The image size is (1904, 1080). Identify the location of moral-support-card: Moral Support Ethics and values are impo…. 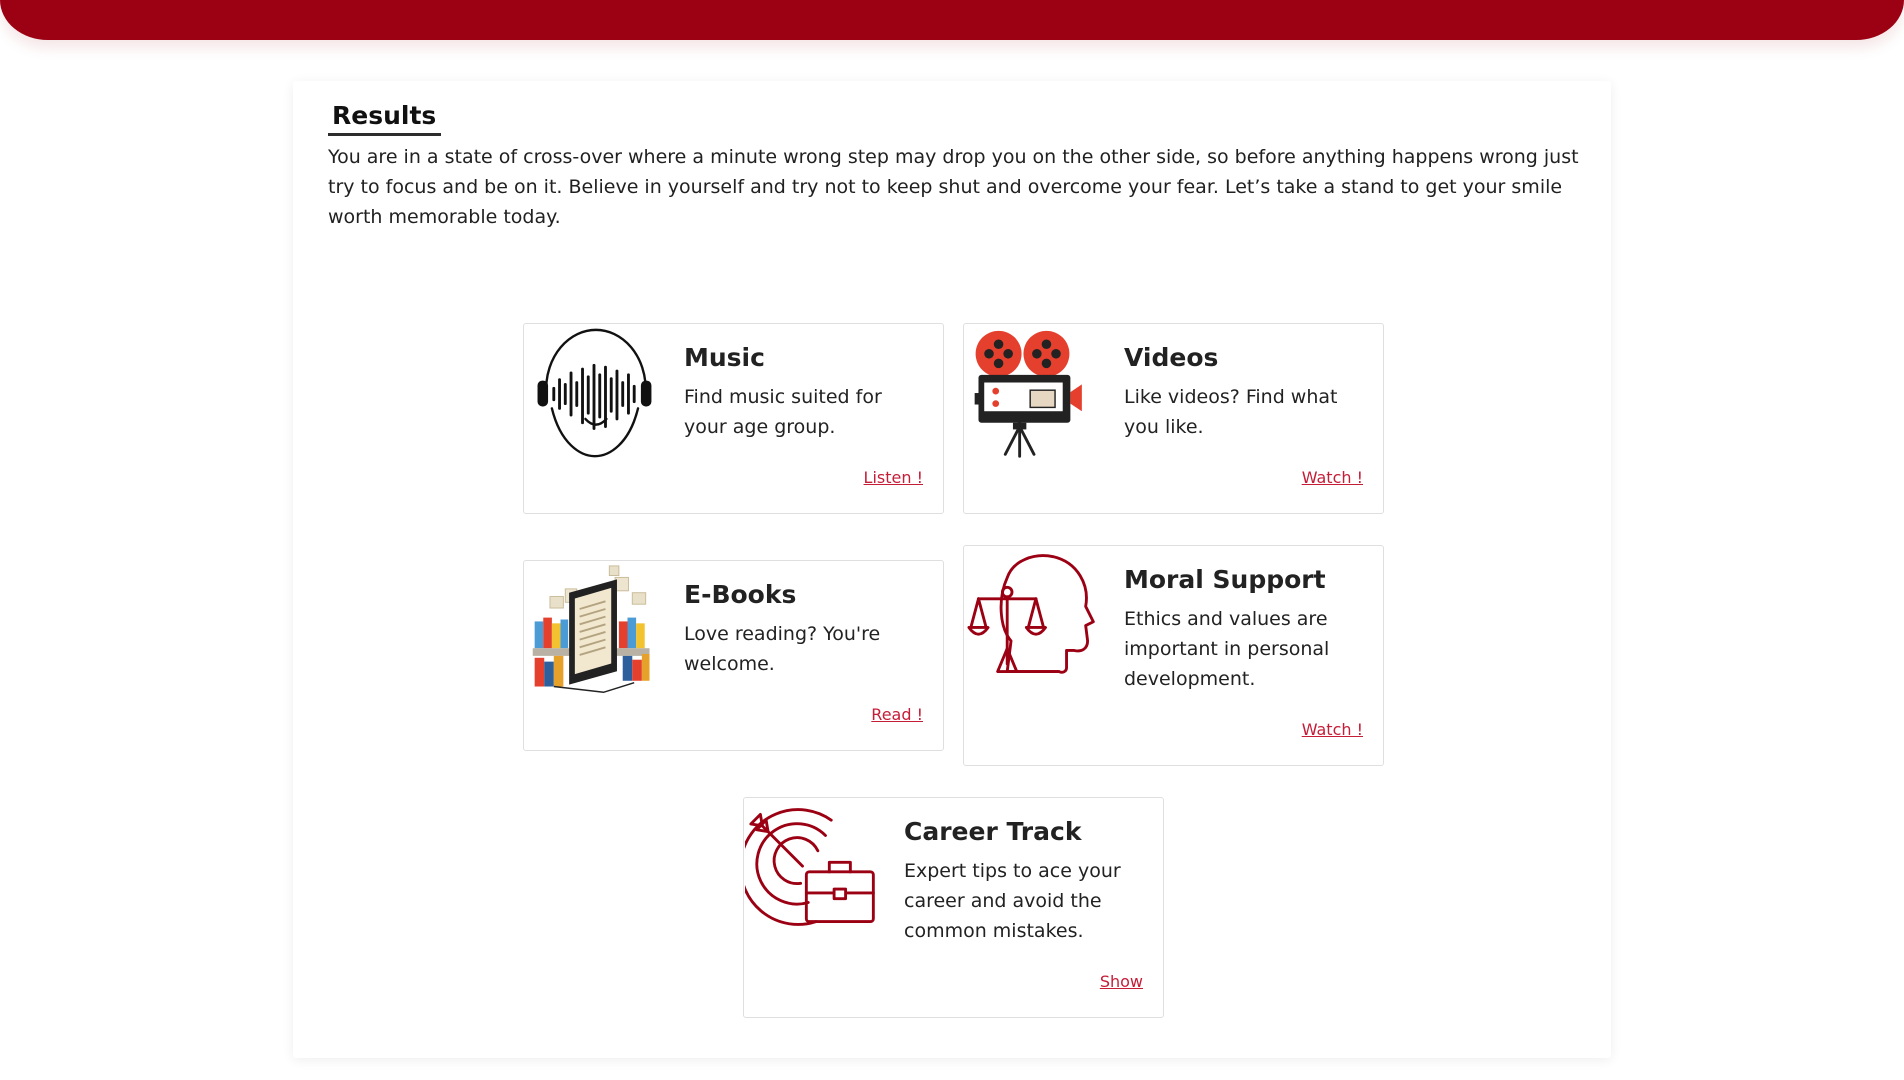
(1173, 655).